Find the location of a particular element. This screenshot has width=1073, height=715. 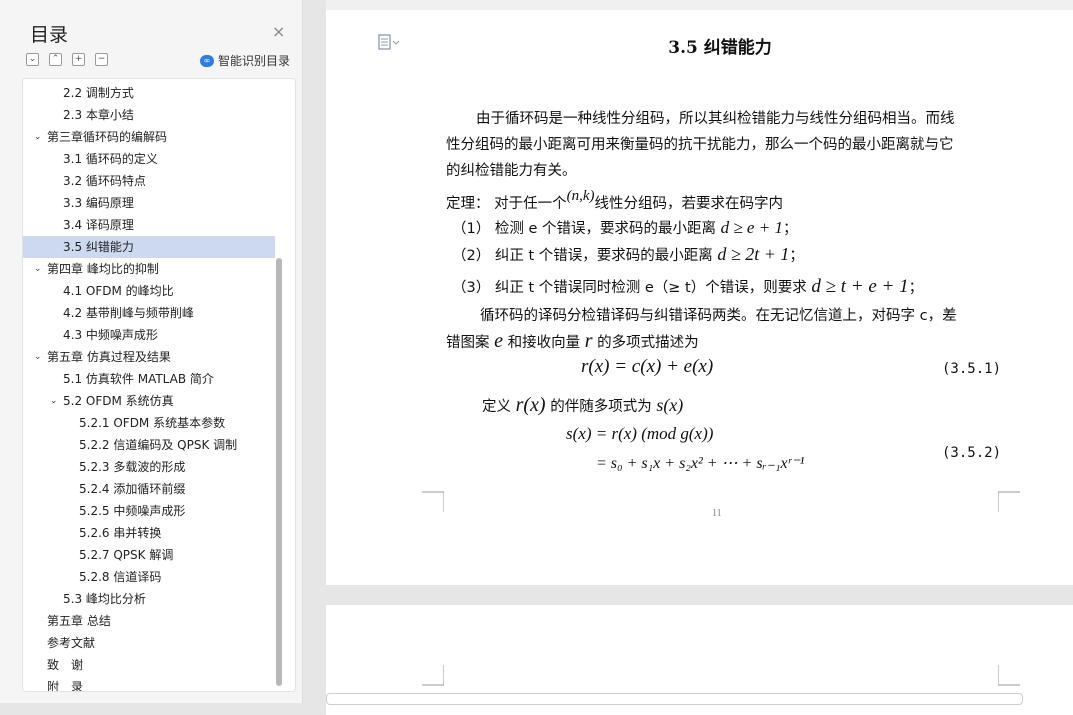

toc-item: 4.2 基带削峰与频带削峰 is located at coordinates (149, 313).